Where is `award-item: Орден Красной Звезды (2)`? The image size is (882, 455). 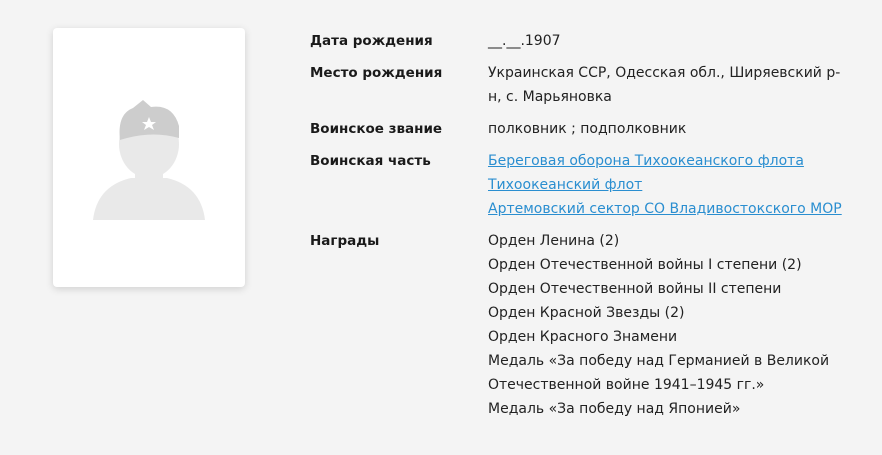
award-item: Орден Красной Звезды (2) is located at coordinates (586, 313).